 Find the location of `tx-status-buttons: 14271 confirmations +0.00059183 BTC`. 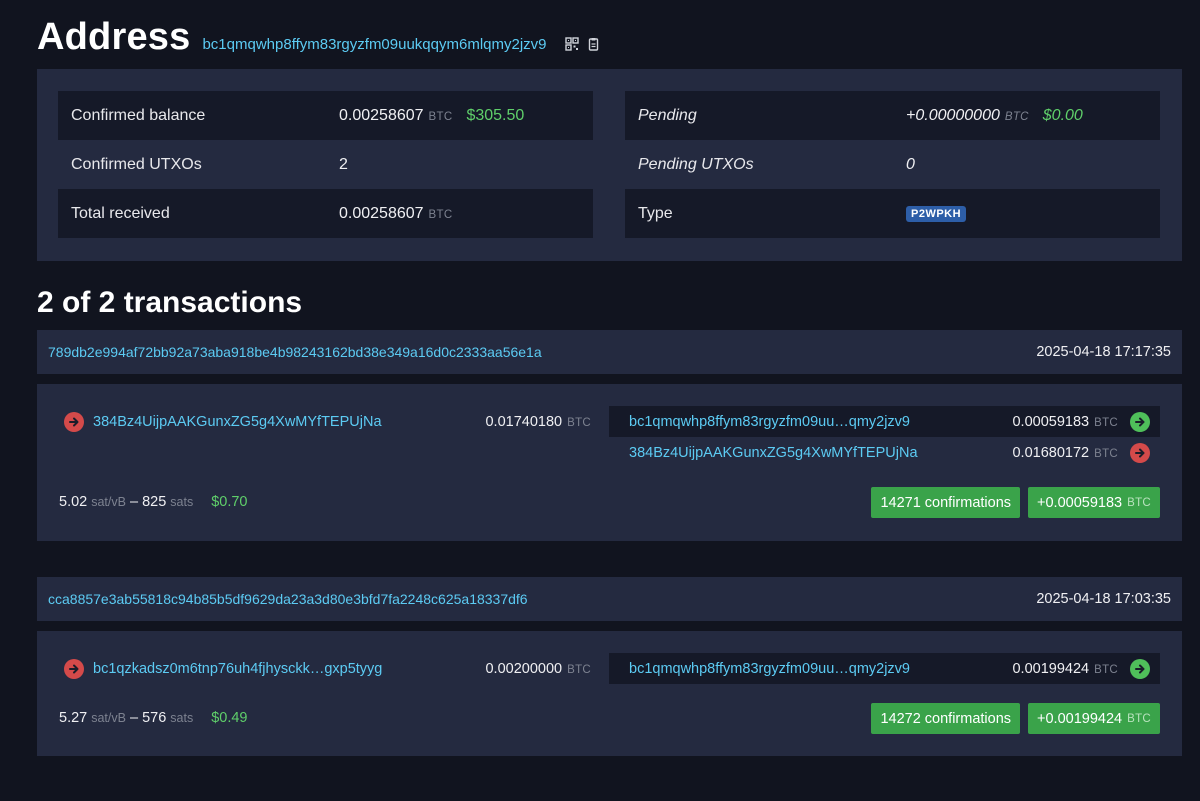

tx-status-buttons: 14271 confirmations +0.00059183 BTC is located at coordinates (1015, 502).